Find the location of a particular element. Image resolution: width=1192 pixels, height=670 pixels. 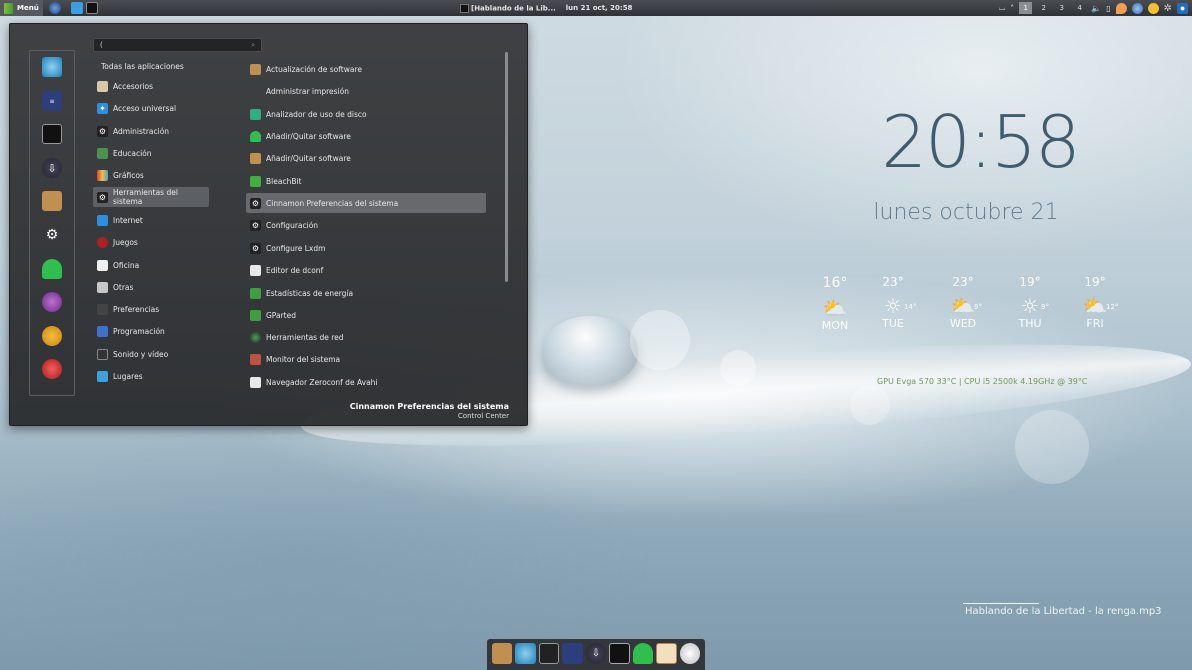

date-desklet: lunes octubre 21 is located at coordinates (966, 212).